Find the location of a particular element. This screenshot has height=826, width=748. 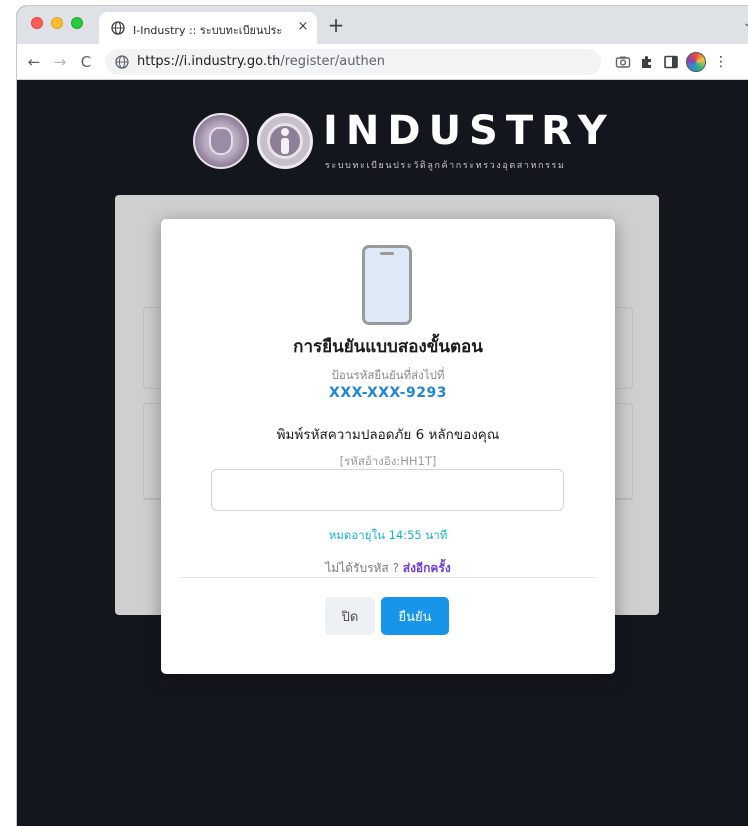

modal-divider is located at coordinates (388, 577).